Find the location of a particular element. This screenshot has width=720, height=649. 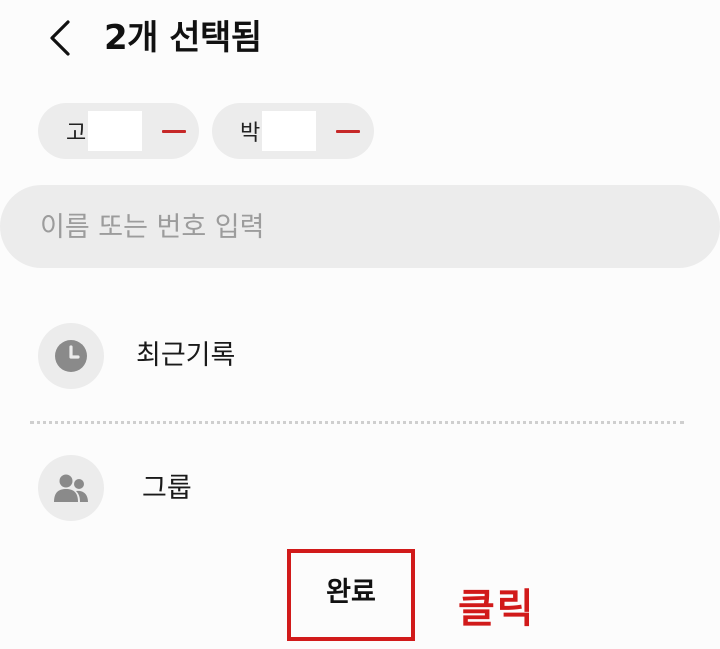

page-title: 2개 선택됨 is located at coordinates (183, 38).